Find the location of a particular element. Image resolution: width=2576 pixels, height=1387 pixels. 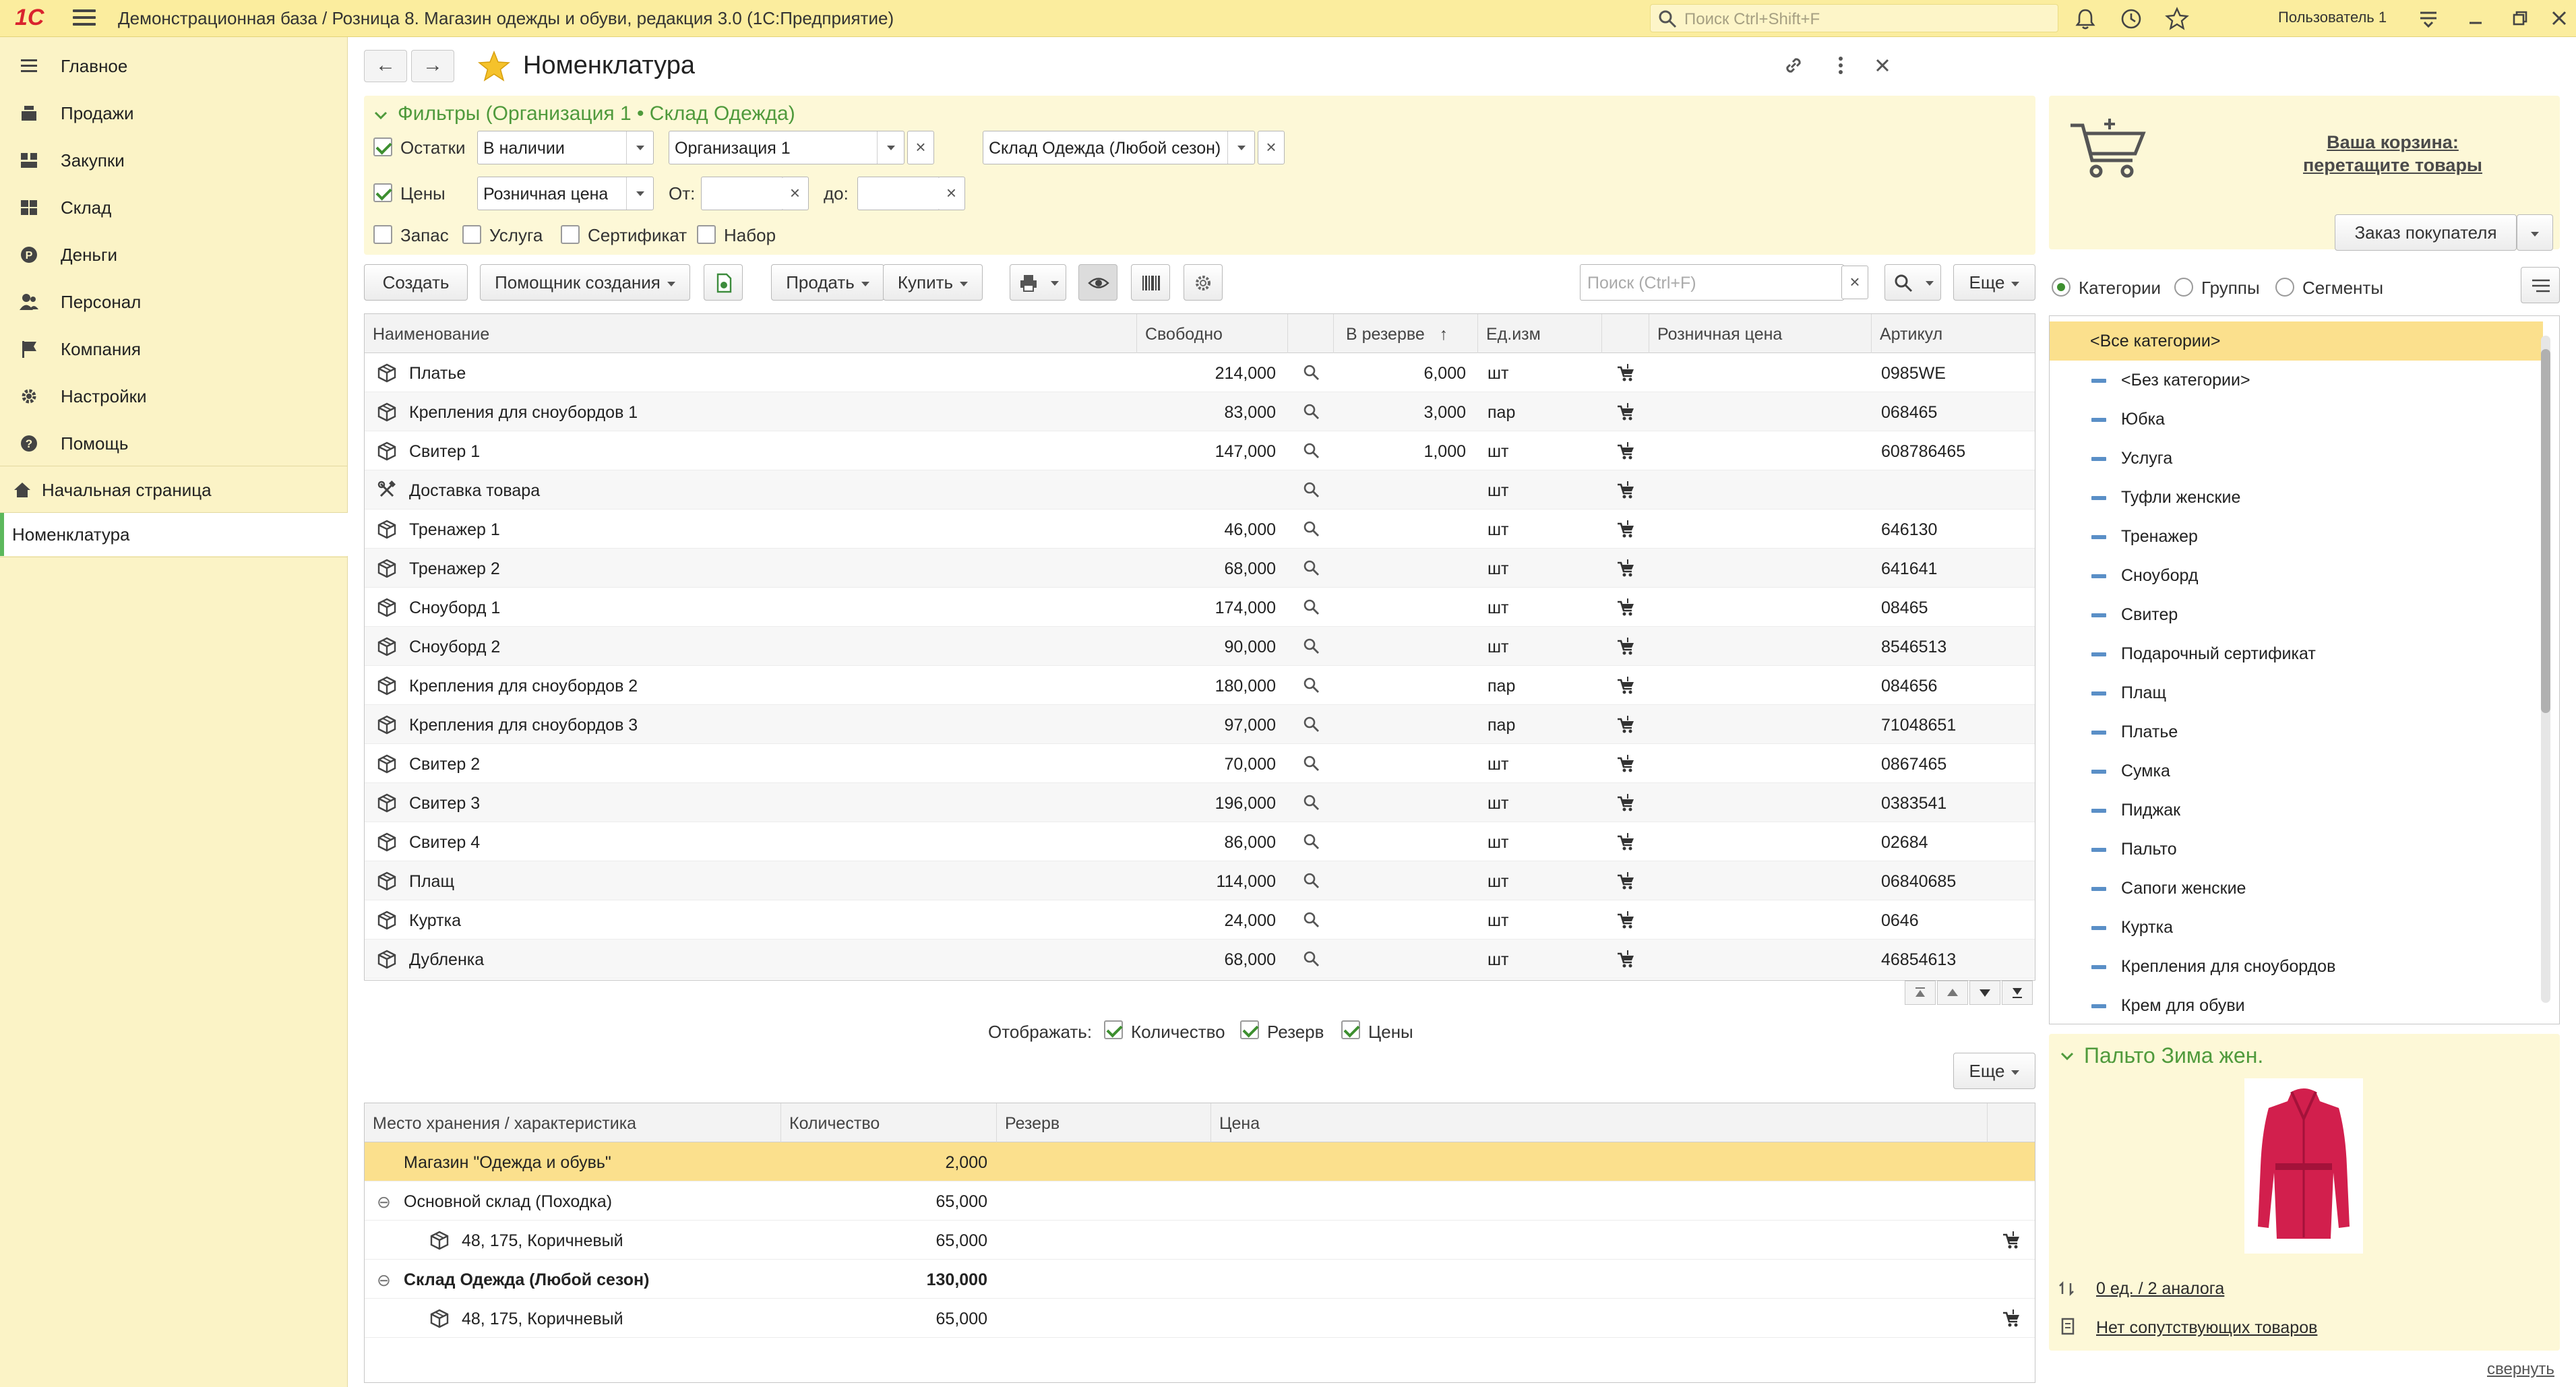

table-row: Свитер 1 147,000 1,000 шт 608786465 is located at coordinates (1200, 450).